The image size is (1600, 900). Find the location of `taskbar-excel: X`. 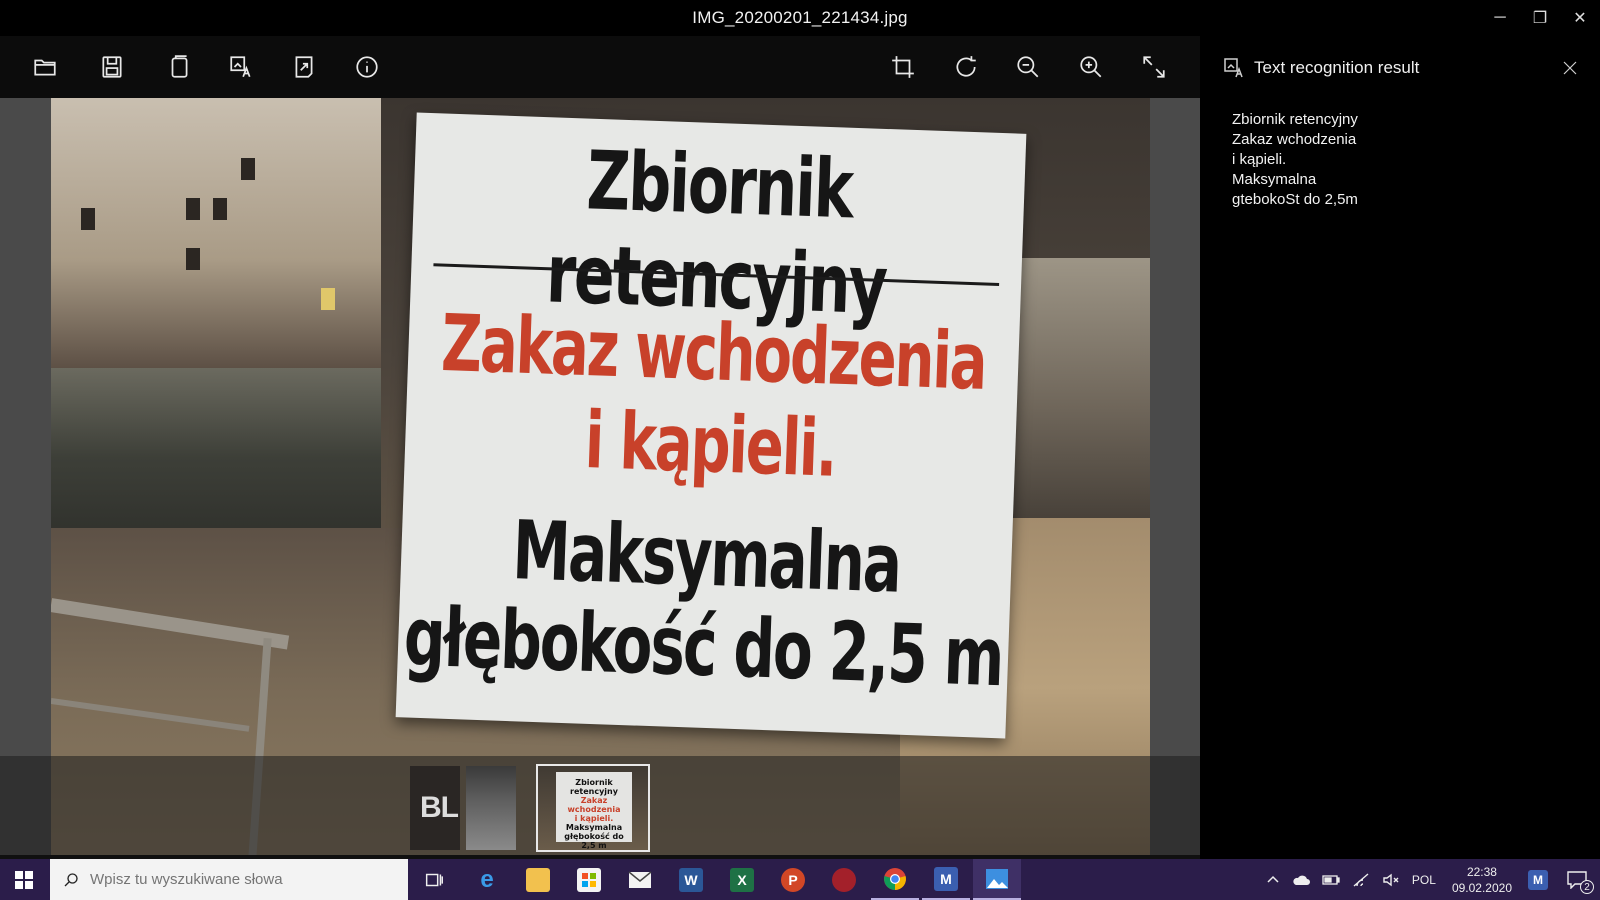

taskbar-excel: X is located at coordinates (742, 879).